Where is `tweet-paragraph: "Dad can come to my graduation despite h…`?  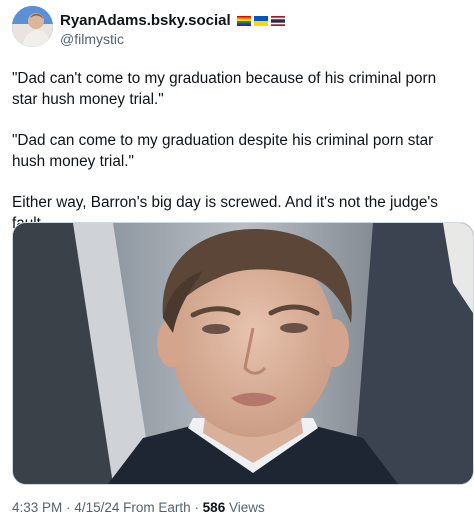 tweet-paragraph: "Dad can come to my graduation despite h… is located at coordinates (223, 151).